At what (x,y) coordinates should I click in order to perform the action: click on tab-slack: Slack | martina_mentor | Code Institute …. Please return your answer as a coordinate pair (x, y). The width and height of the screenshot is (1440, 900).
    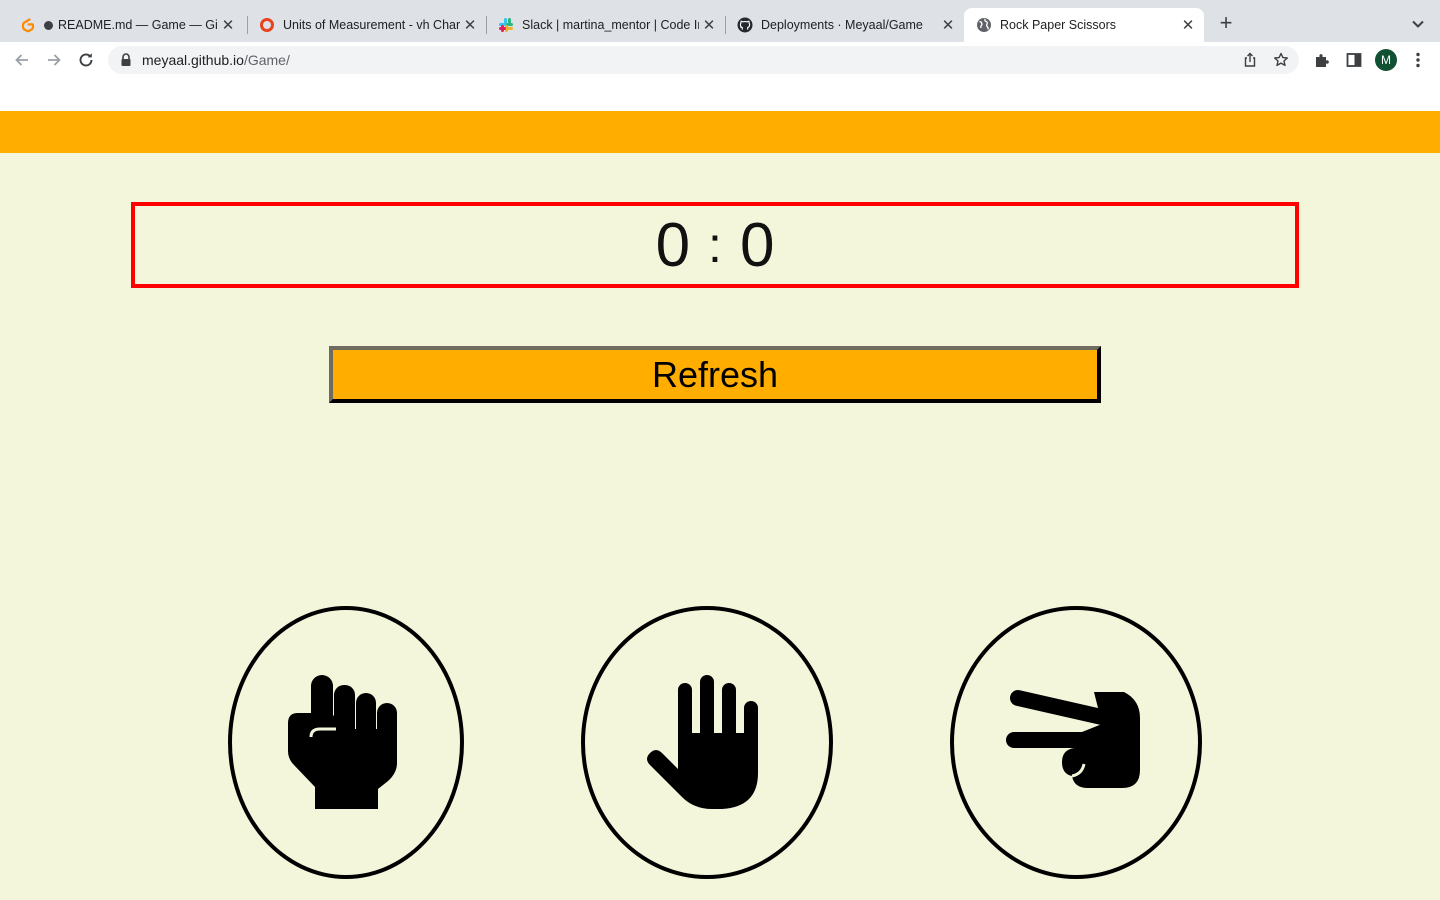
    Looking at the image, I should click on (605, 25).